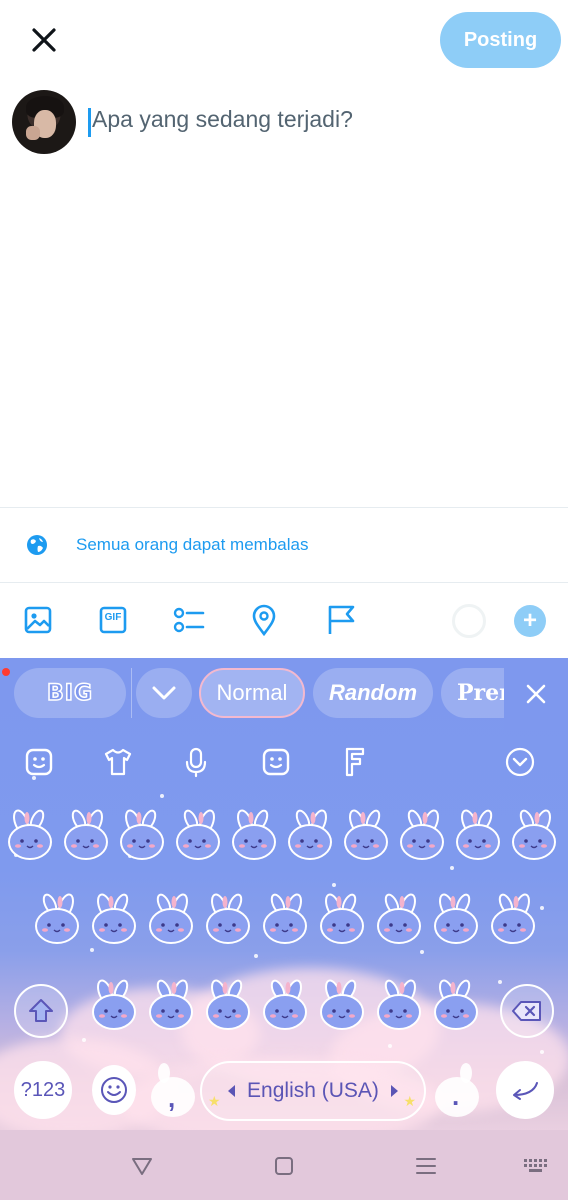 This screenshot has width=568, height=1200. I want to click on emoji-key, so click(114, 1090).